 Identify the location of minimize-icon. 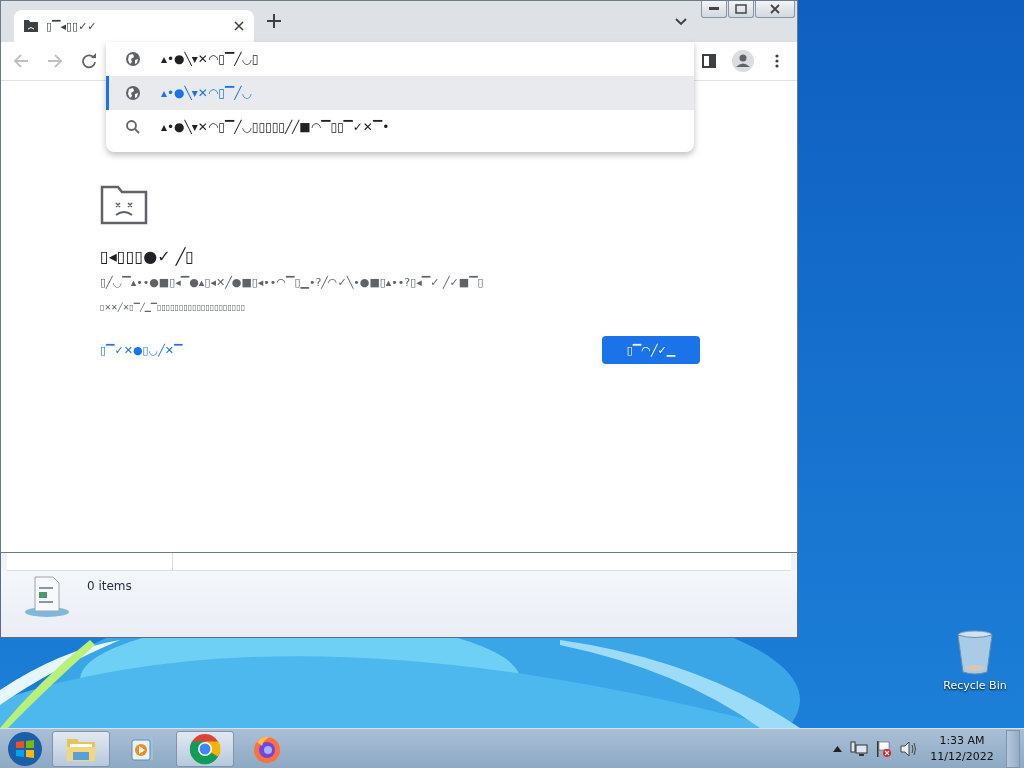
(714, 9).